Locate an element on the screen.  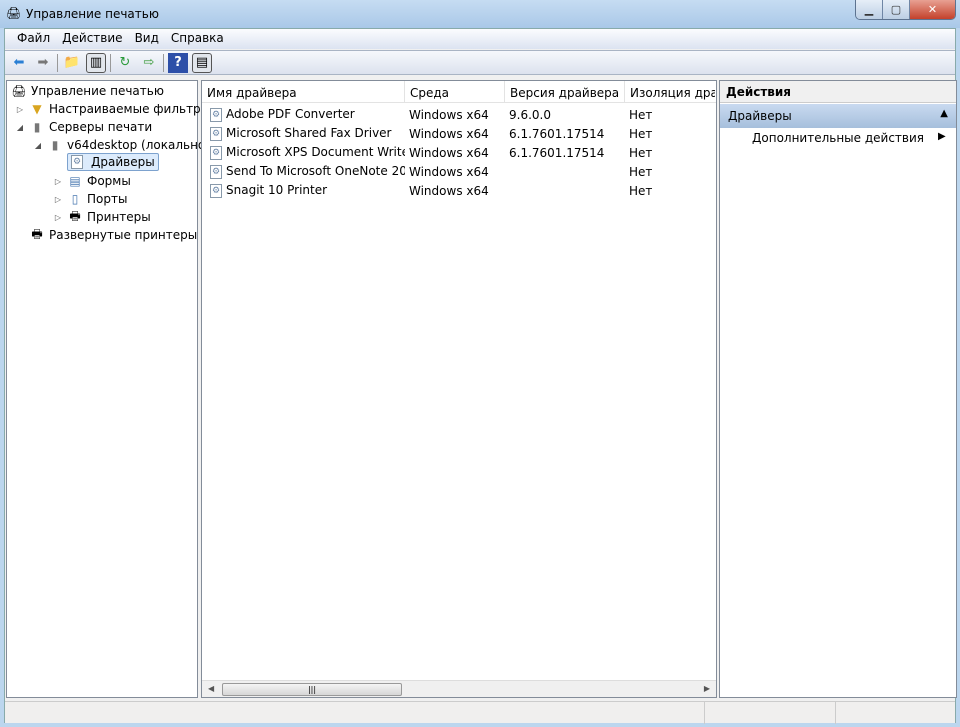
show-hide-action-pane-icon: ▤ is located at coordinates (202, 62).